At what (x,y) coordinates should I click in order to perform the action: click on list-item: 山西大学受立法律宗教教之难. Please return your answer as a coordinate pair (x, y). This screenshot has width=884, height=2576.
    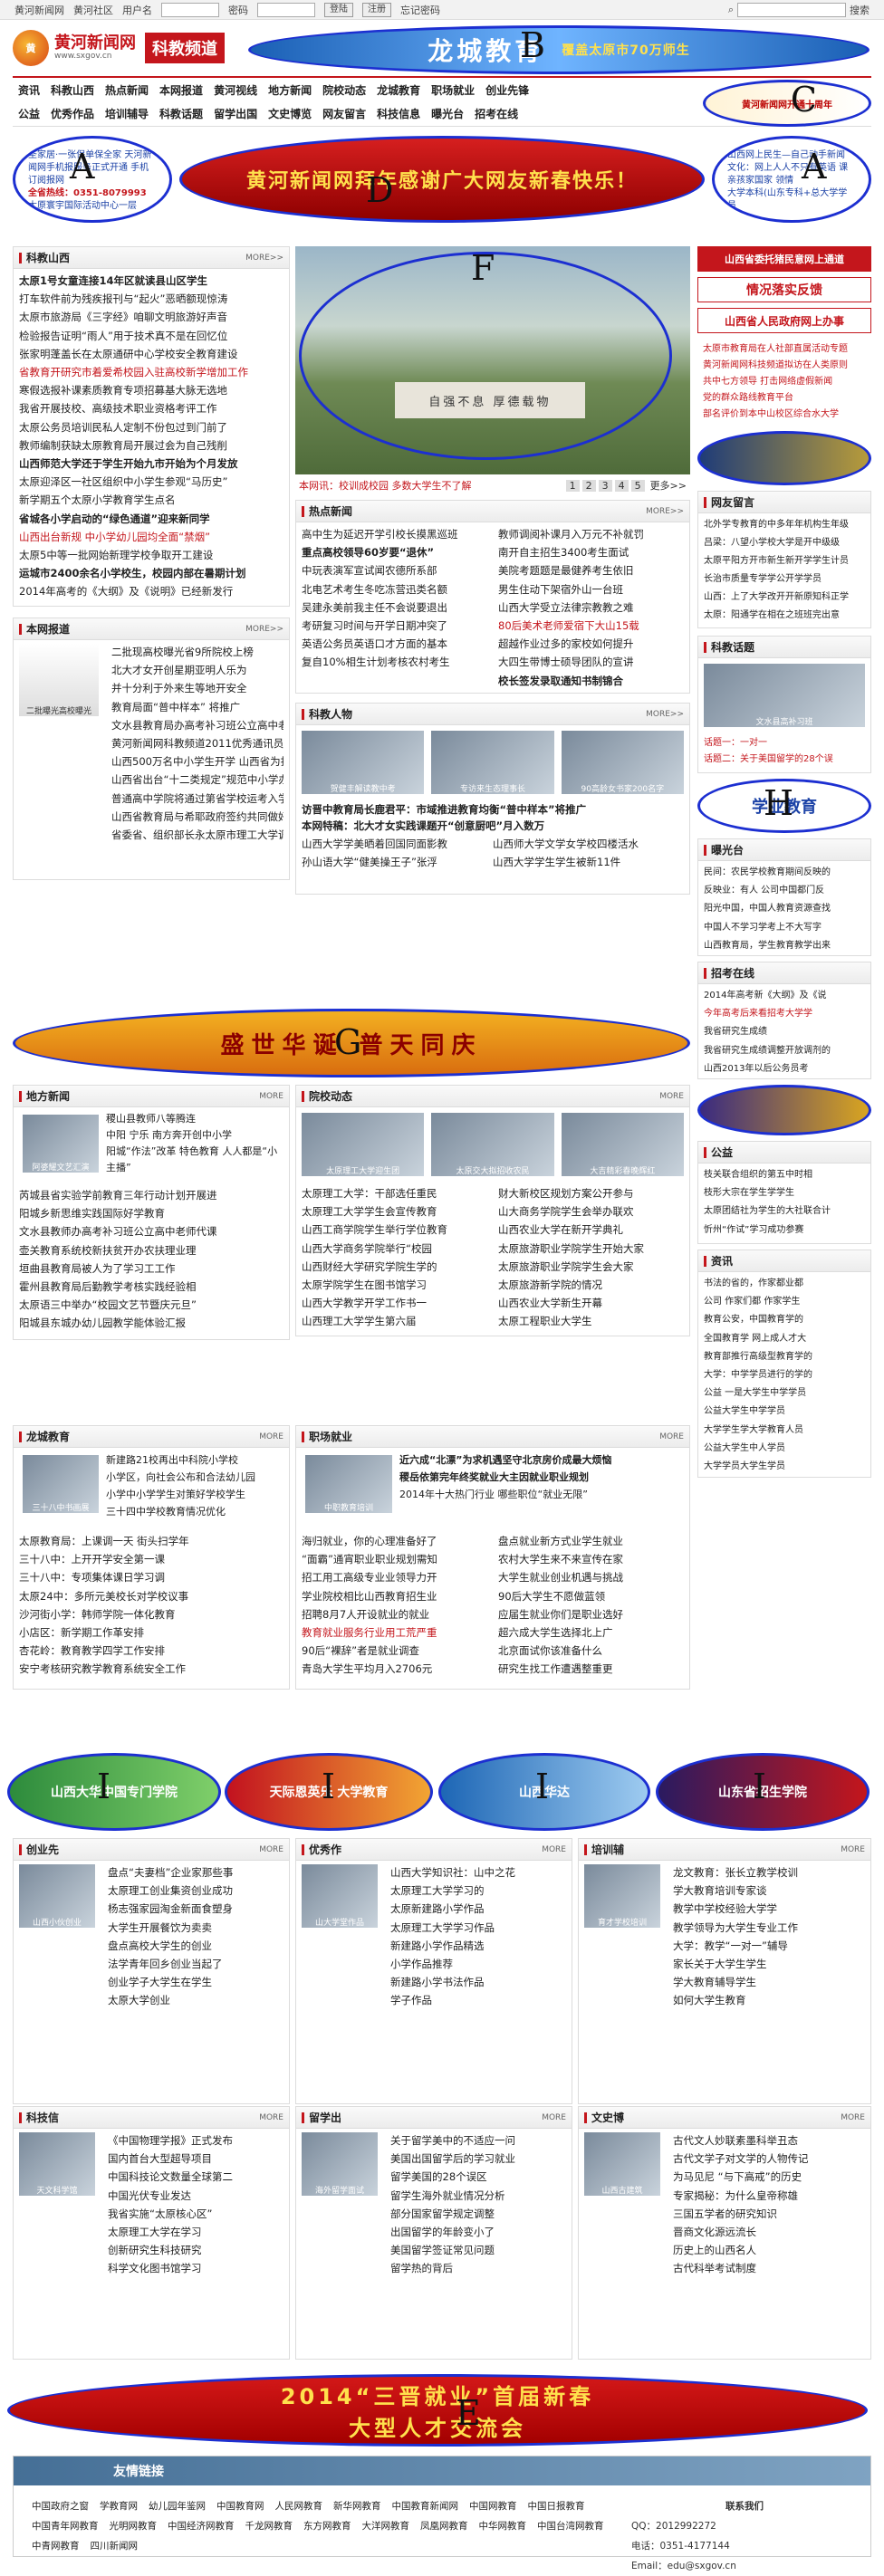
    Looking at the image, I should click on (591, 608).